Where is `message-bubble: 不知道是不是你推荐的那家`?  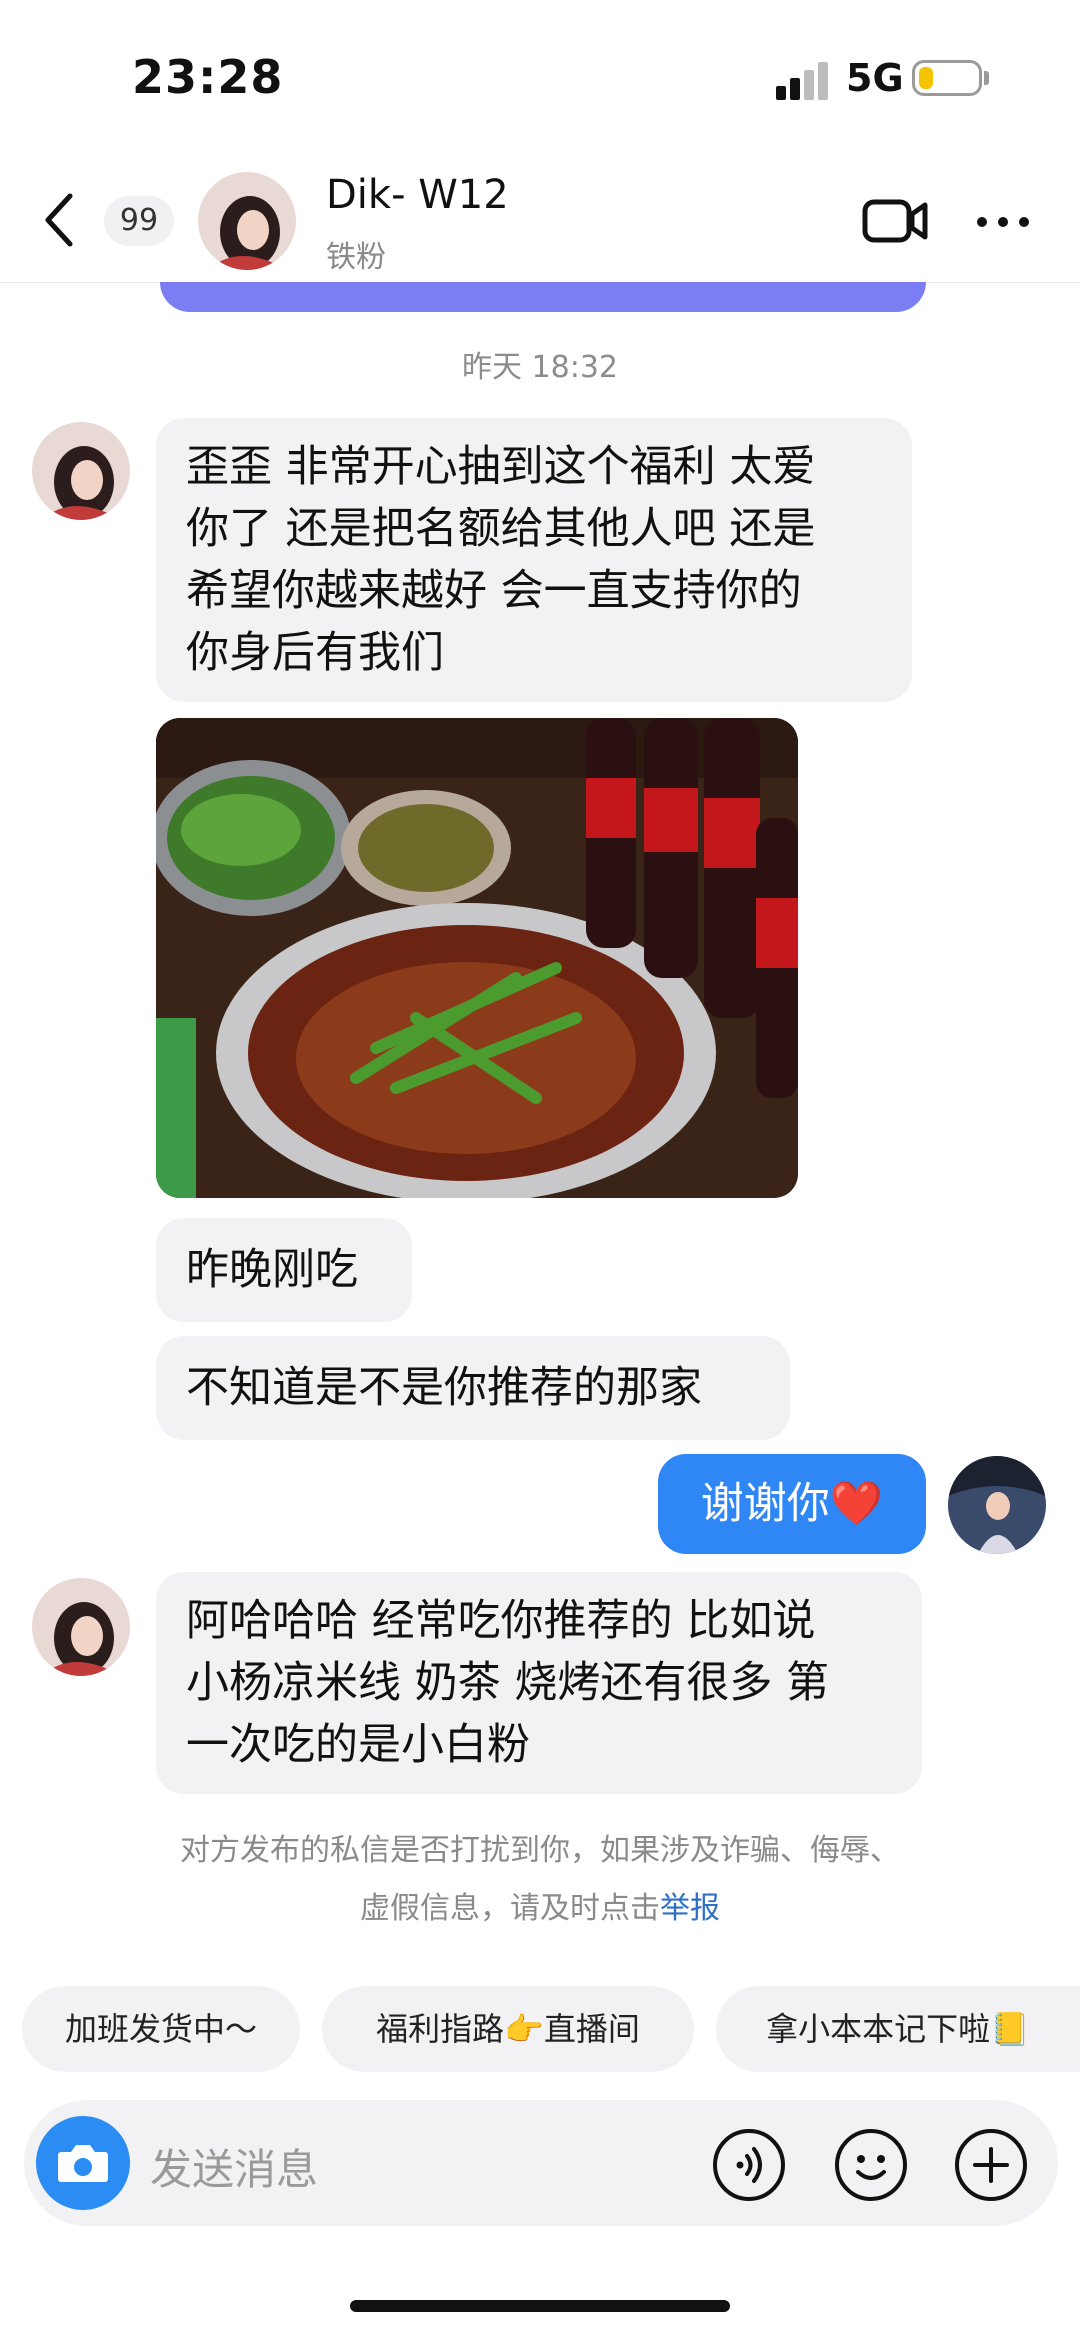 message-bubble: 不知道是不是你推荐的那家 is located at coordinates (473, 1388).